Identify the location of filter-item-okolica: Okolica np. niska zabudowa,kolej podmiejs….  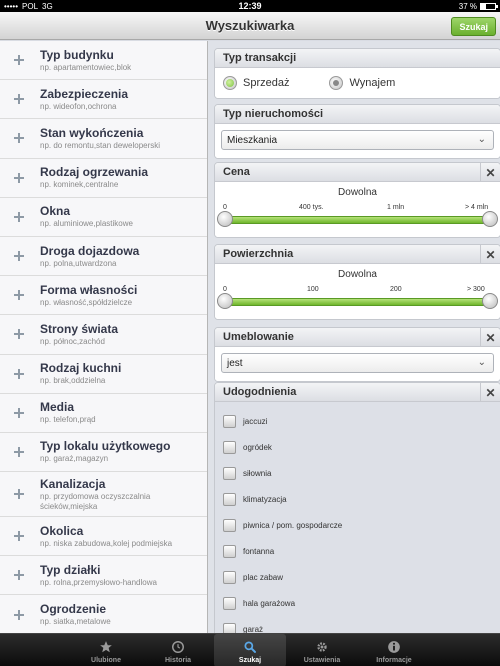
(103, 537).